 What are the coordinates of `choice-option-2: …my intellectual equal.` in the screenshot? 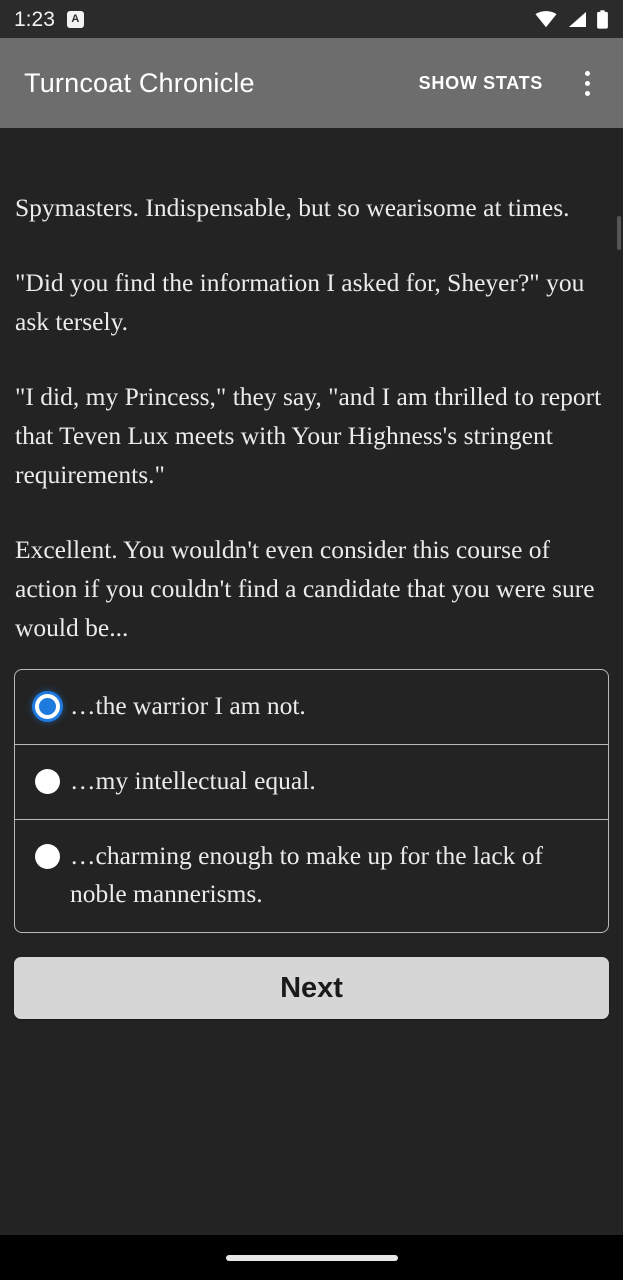 It's located at (311, 782).